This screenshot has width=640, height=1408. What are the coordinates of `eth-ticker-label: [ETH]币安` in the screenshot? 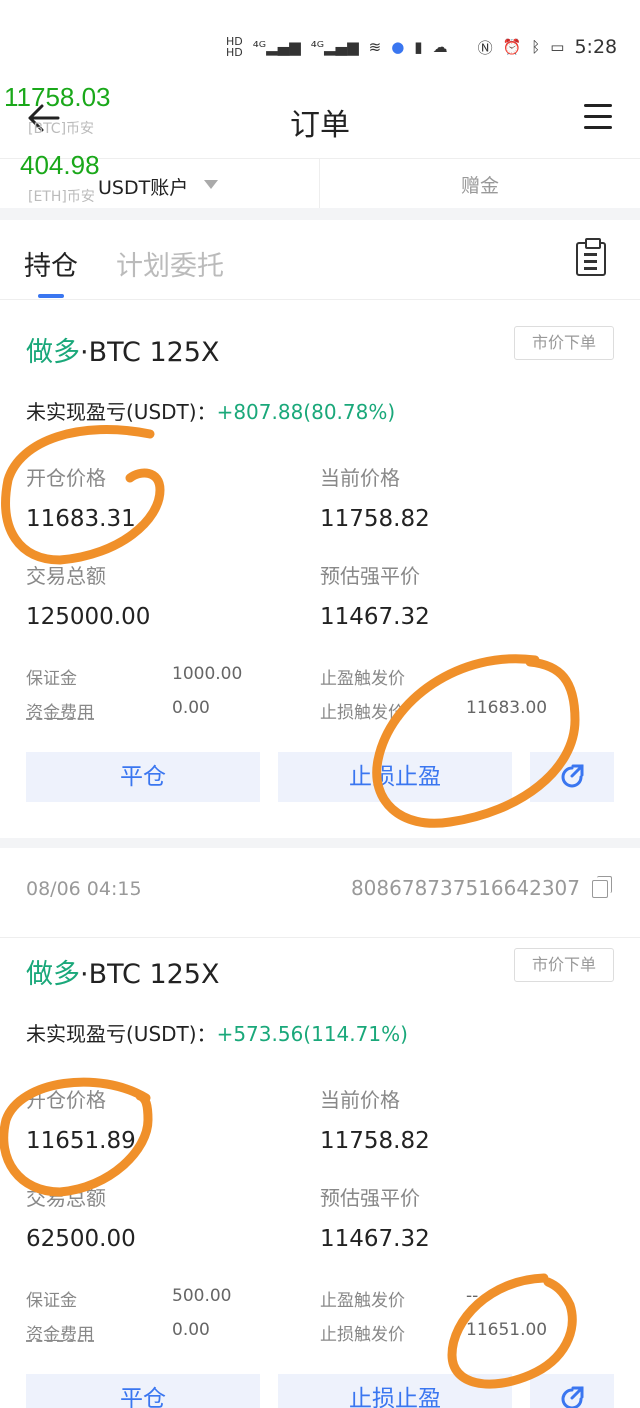 It's located at (61, 197).